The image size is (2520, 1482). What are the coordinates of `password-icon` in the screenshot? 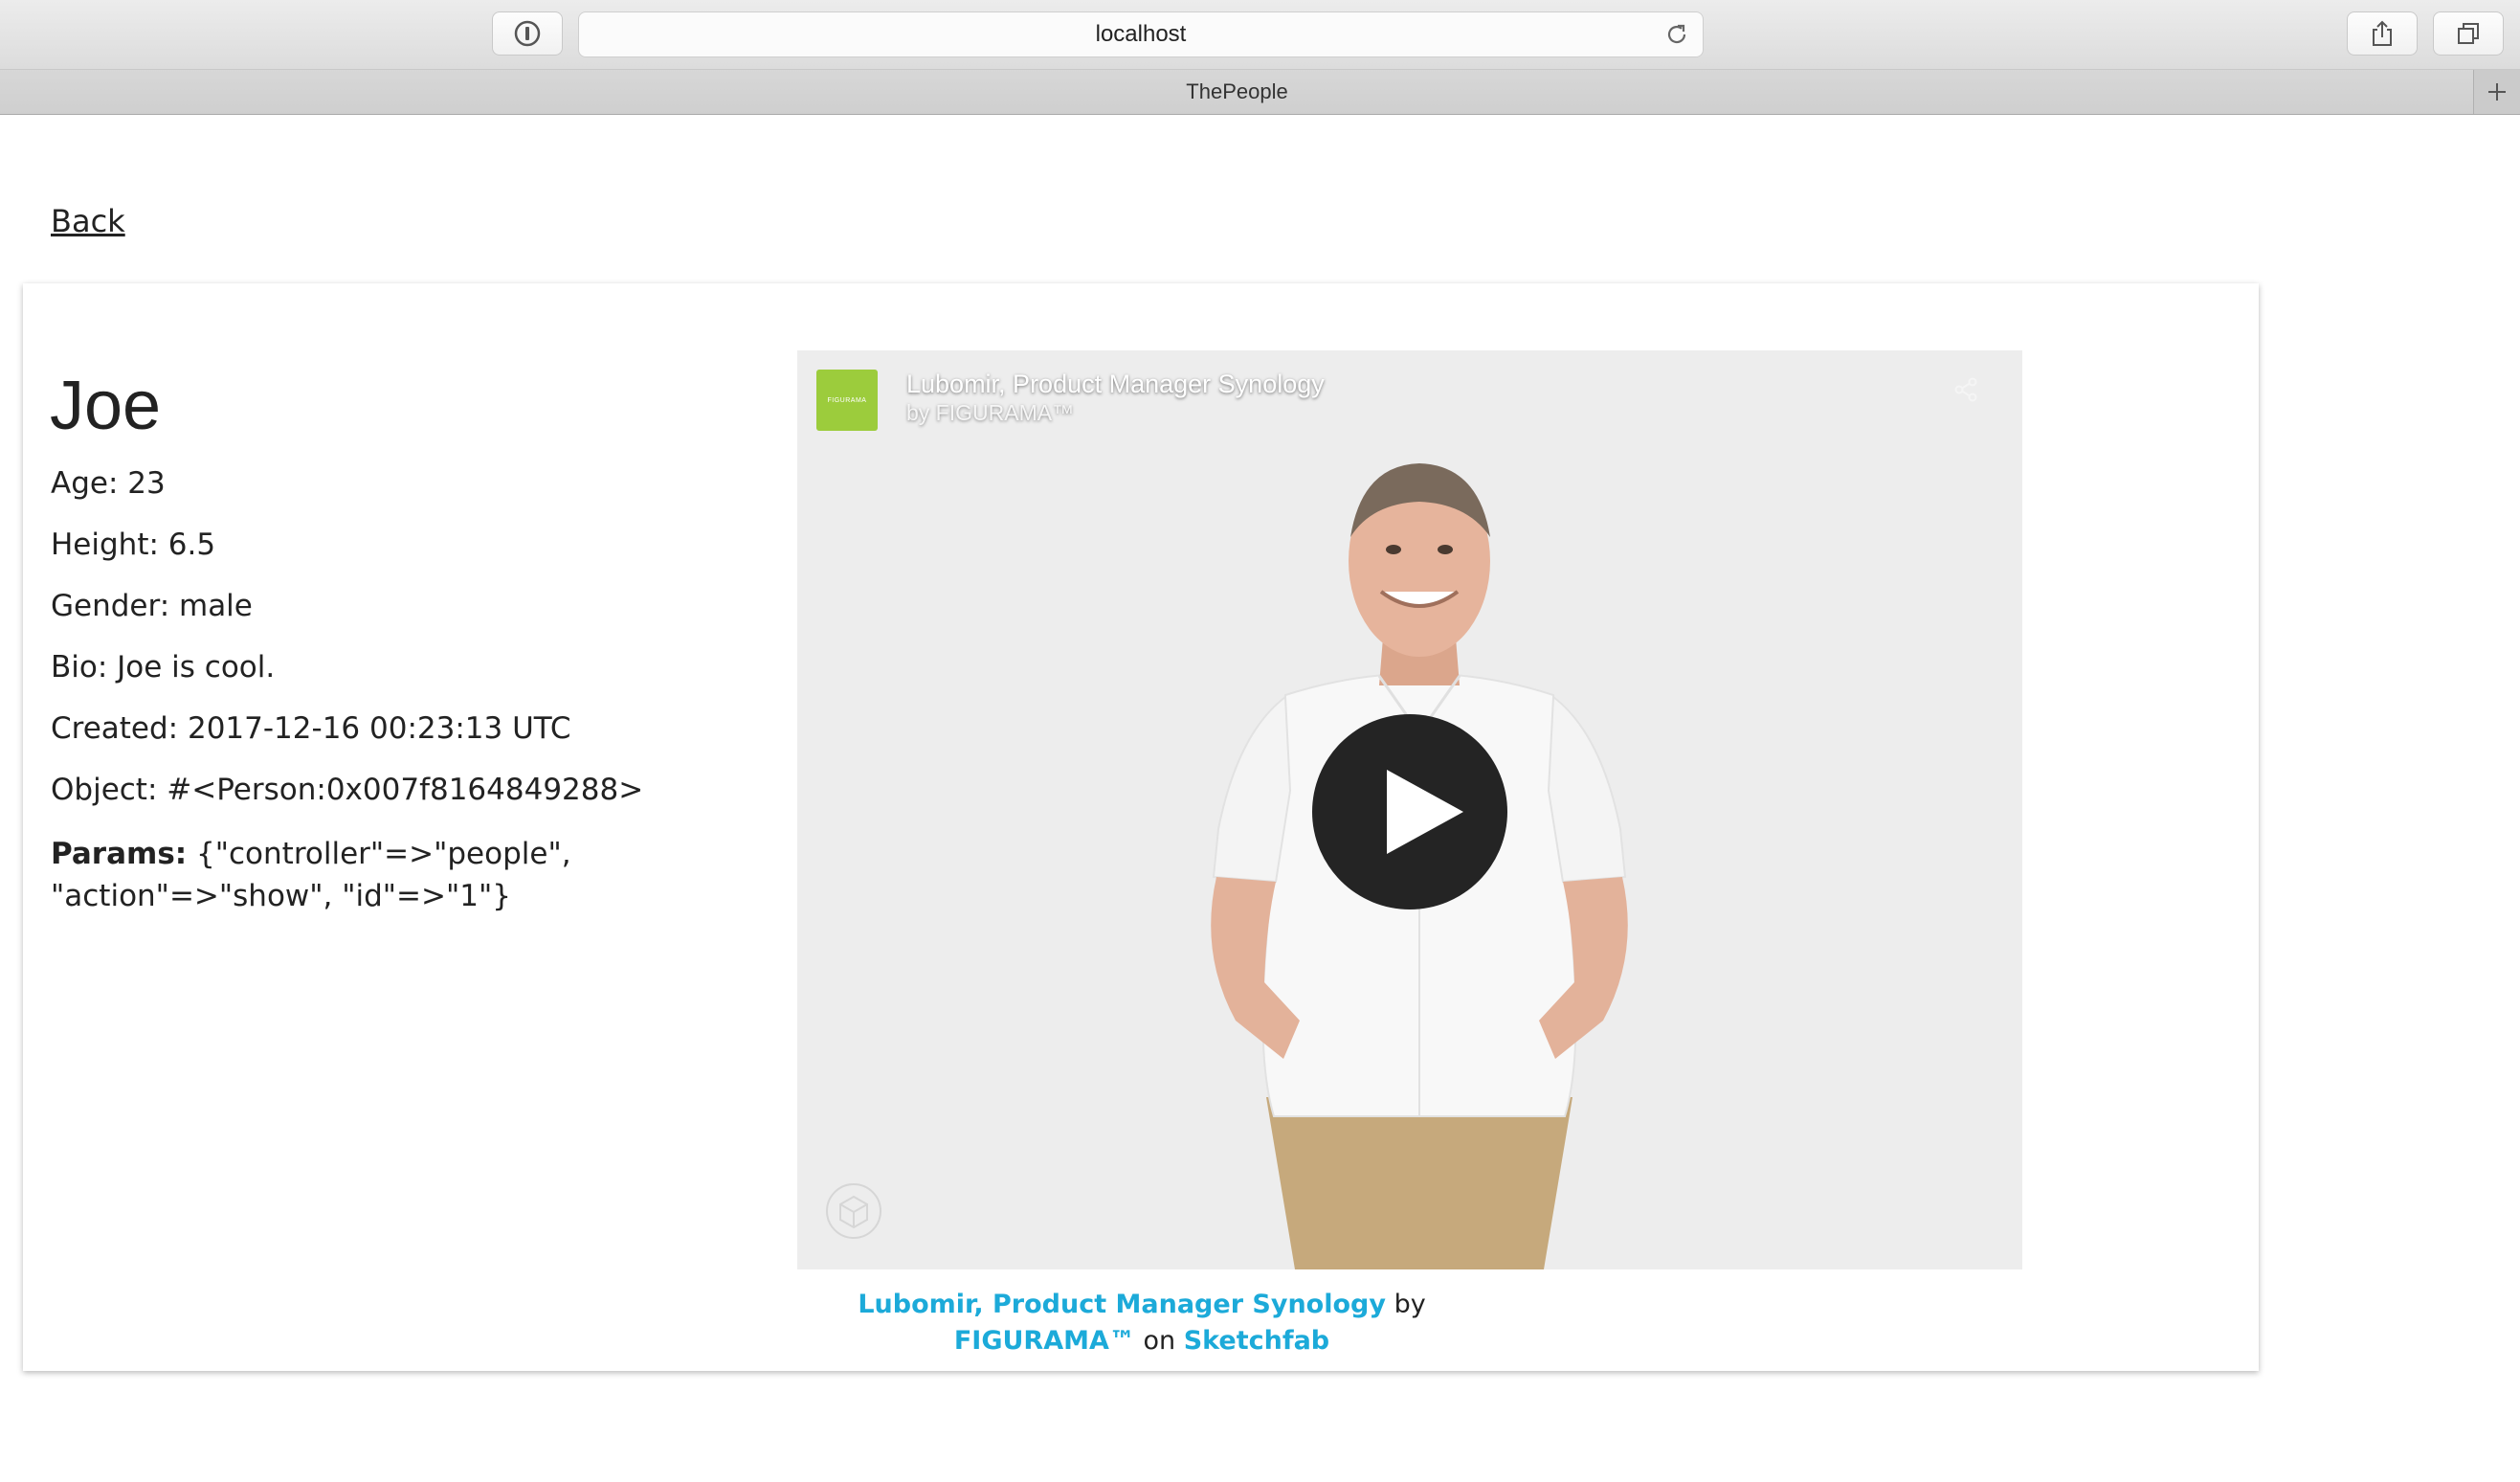 It's located at (527, 34).